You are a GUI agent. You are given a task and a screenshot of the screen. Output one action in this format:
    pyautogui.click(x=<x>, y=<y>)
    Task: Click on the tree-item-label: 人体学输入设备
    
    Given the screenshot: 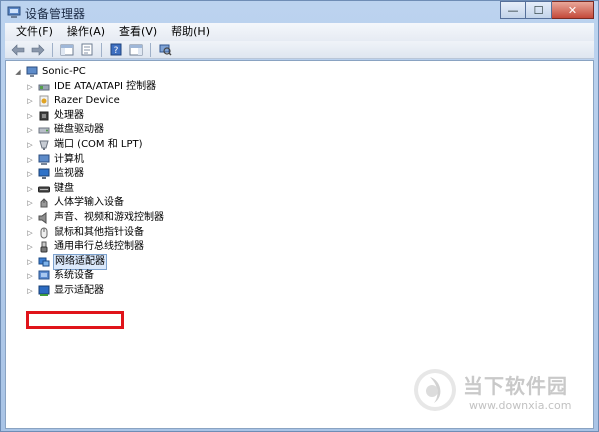 What is the action you would take?
    pyautogui.click(x=89, y=203)
    